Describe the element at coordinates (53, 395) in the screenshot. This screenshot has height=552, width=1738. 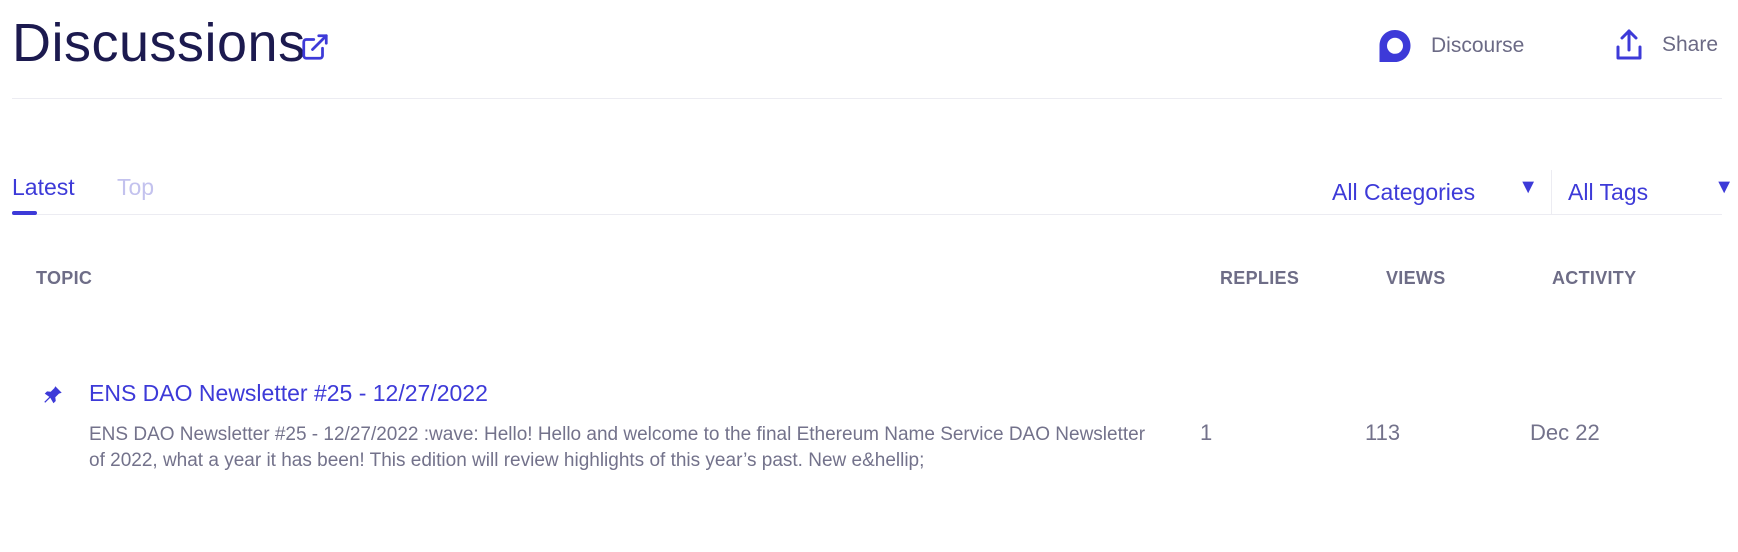
I see `pin-icon` at that location.